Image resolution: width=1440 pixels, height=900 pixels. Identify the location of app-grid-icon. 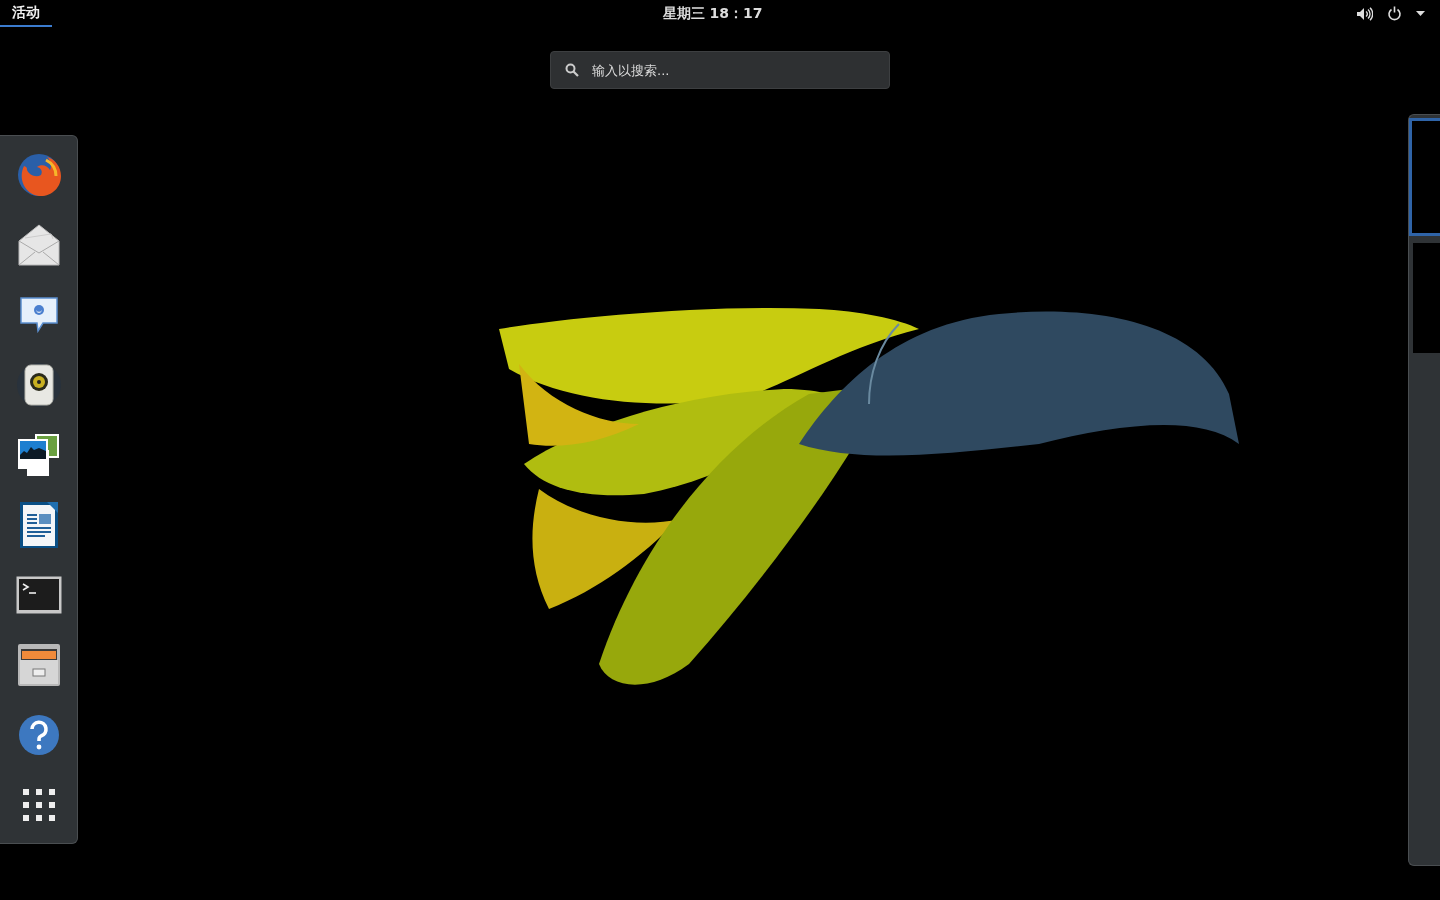
(38, 805).